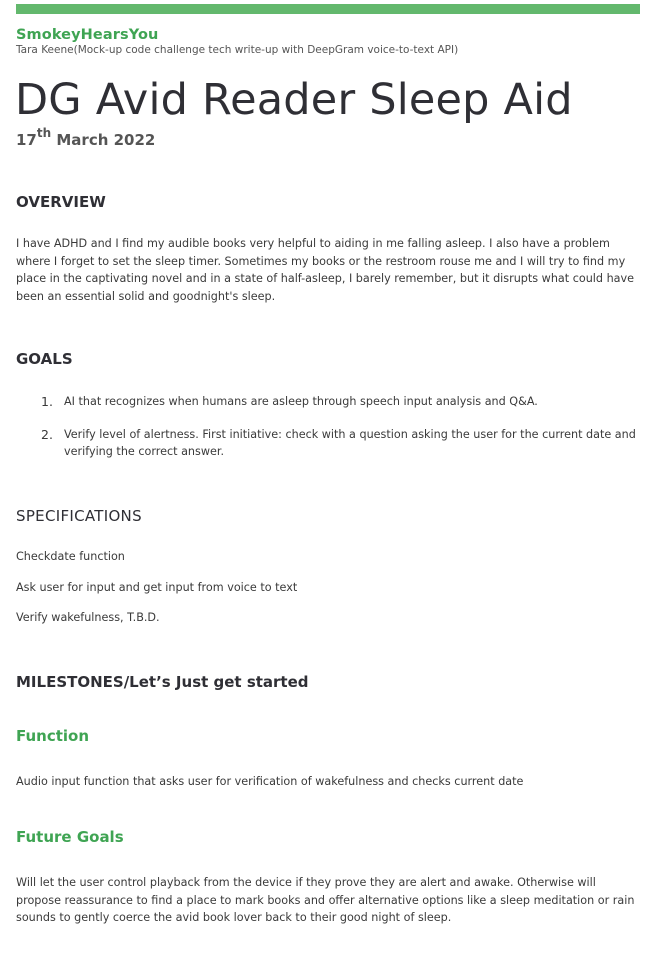 This screenshot has height=964, width=660. I want to click on spec-item: Verify wakefulness, T.B.D., so click(88, 617).